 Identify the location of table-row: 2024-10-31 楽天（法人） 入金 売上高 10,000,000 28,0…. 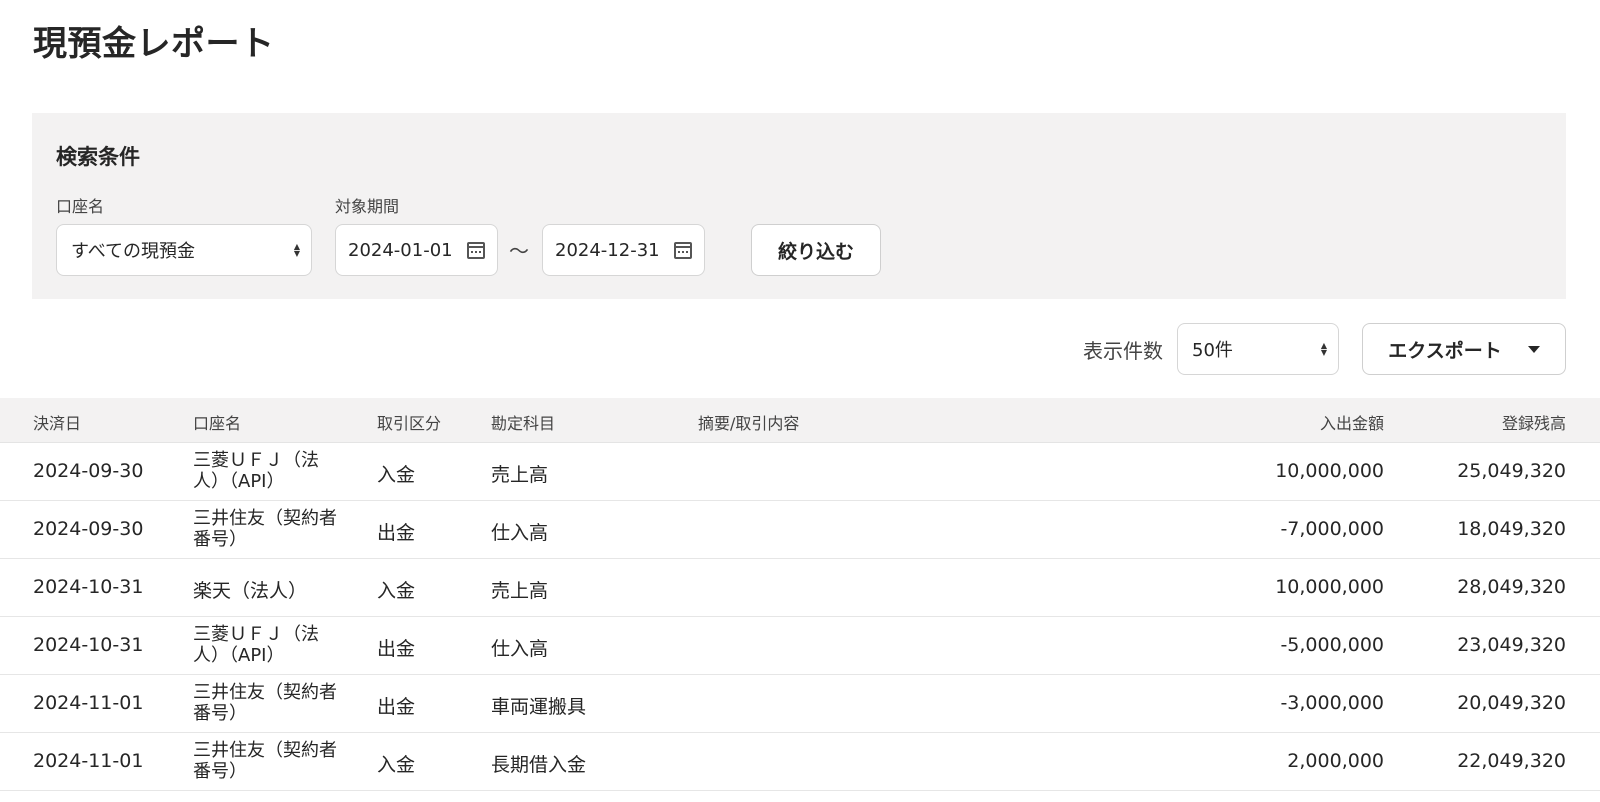
(800, 588).